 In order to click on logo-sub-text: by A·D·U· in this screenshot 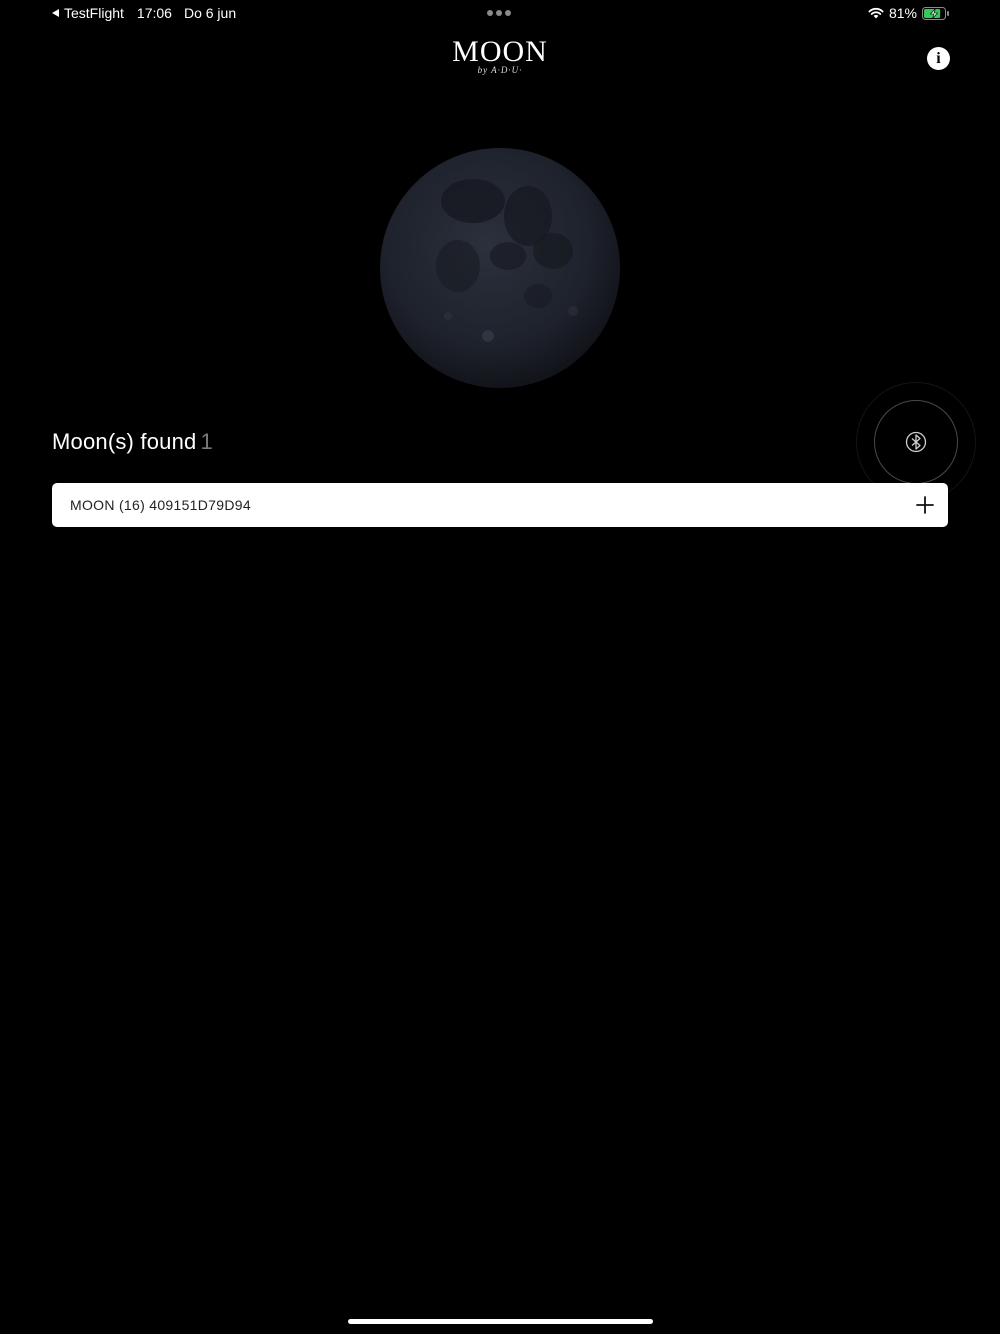, I will do `click(500, 70)`.